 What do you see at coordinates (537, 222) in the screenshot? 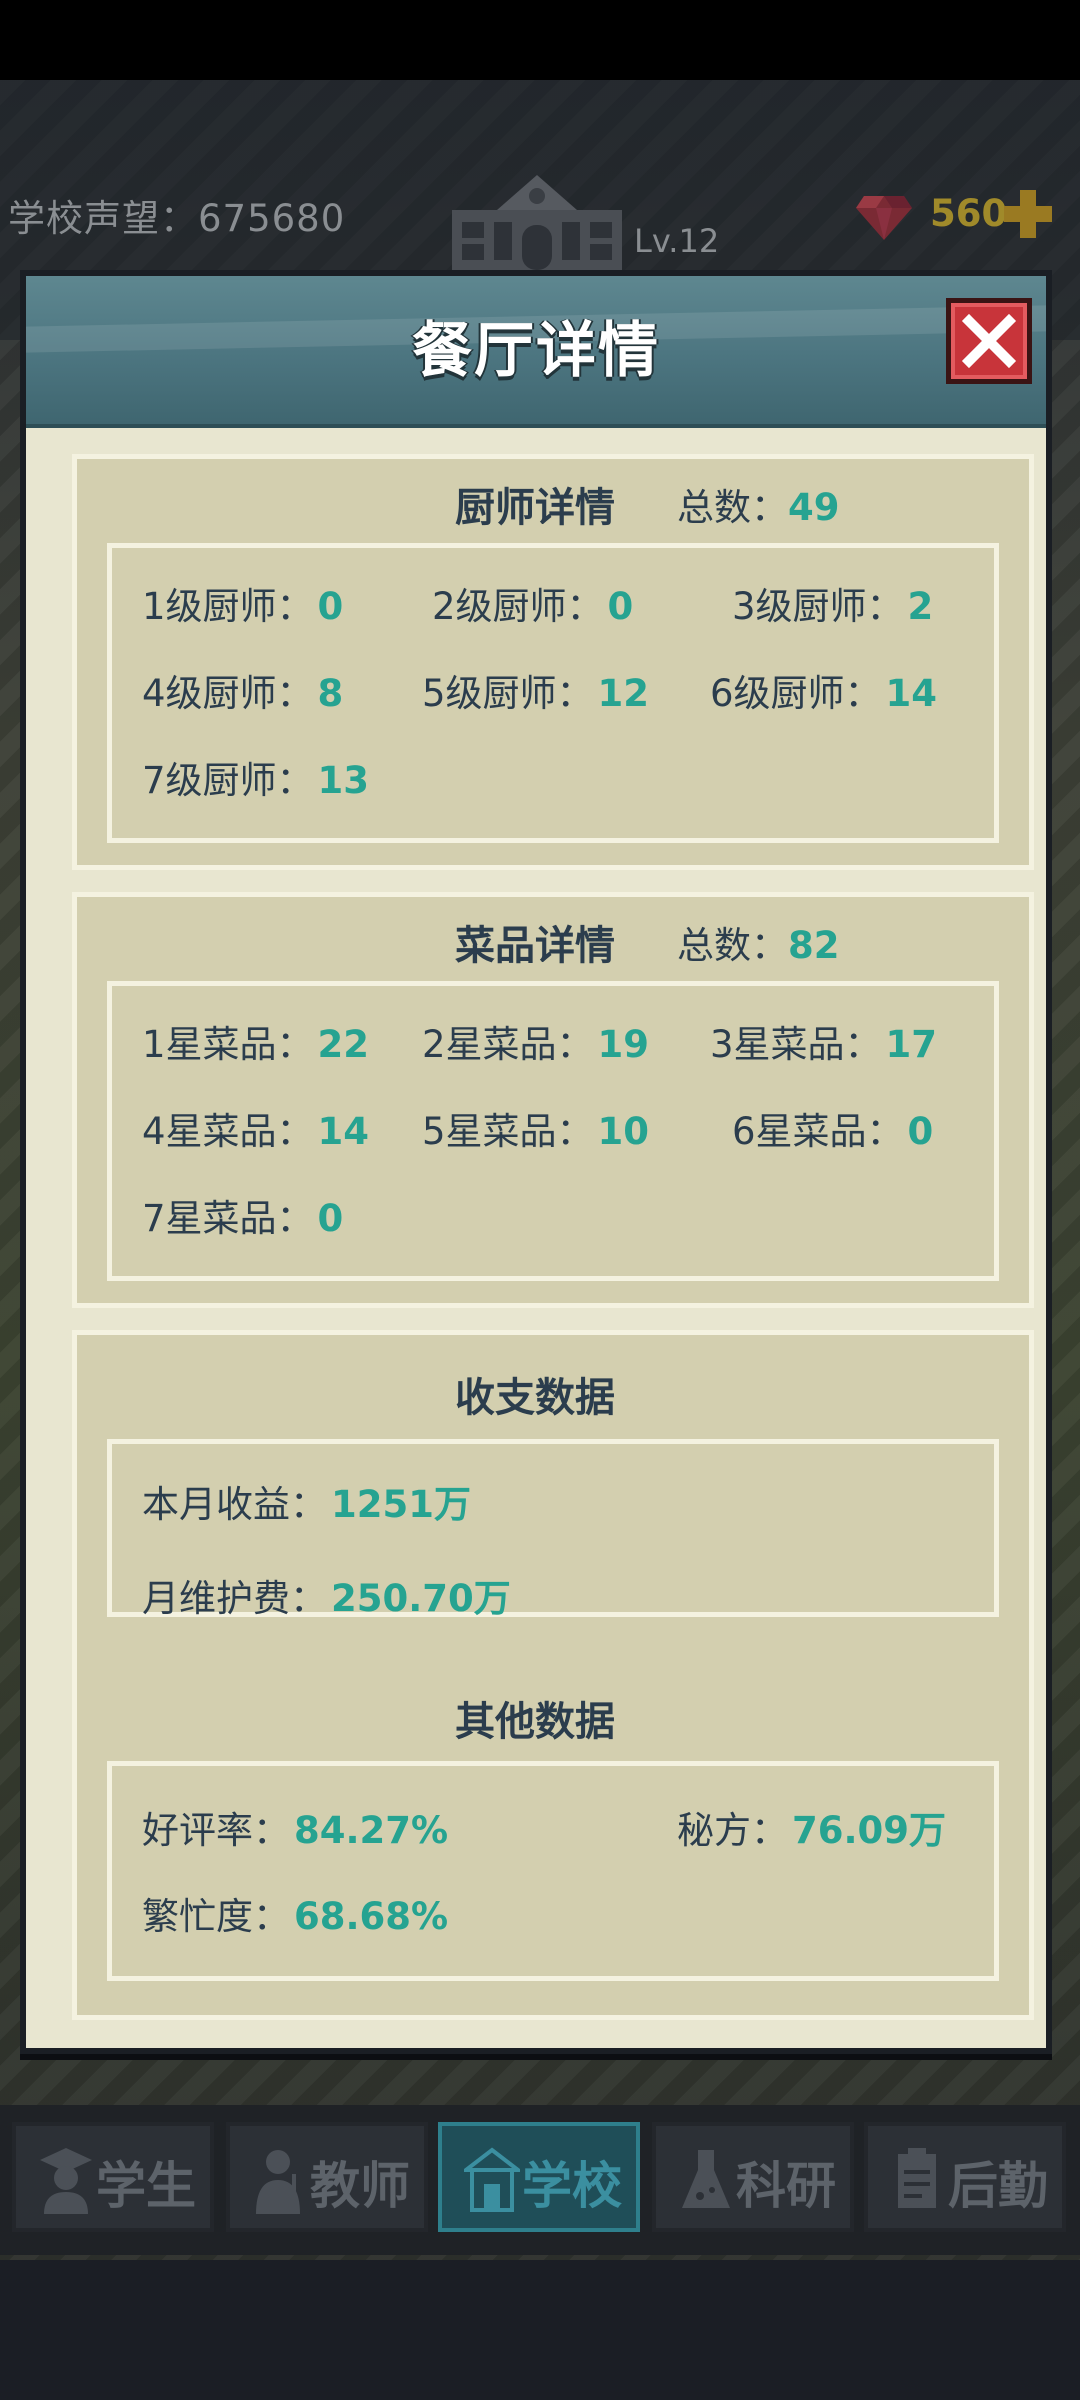
I see `school-building-icon` at bounding box center [537, 222].